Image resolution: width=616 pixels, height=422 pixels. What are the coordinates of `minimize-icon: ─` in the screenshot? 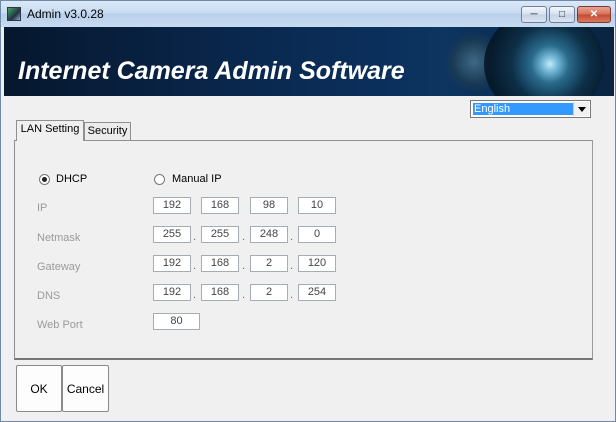 It's located at (534, 14).